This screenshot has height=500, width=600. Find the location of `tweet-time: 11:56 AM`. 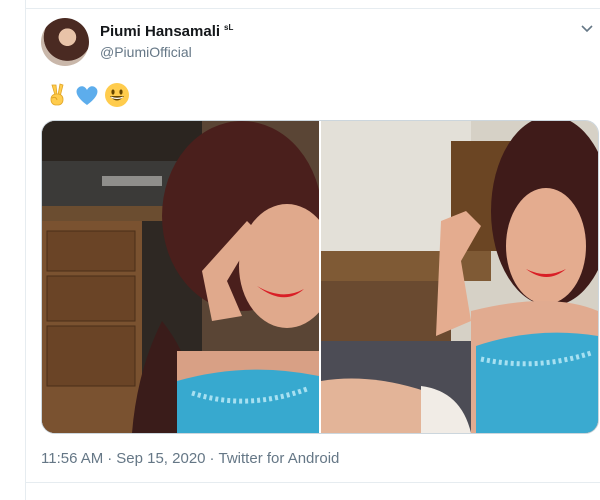

tweet-time: 11:56 AM is located at coordinates (72, 458).